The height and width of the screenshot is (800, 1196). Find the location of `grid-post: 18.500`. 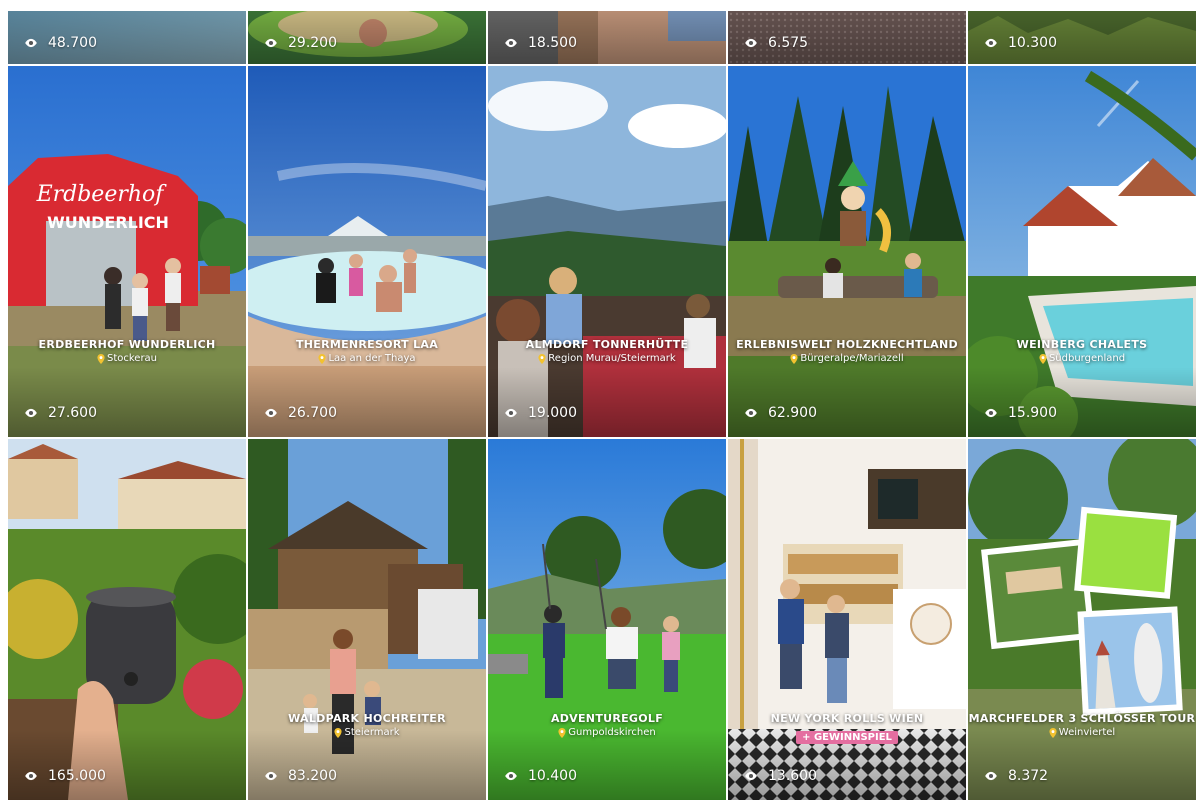

grid-post: 18.500 is located at coordinates (607, 37).